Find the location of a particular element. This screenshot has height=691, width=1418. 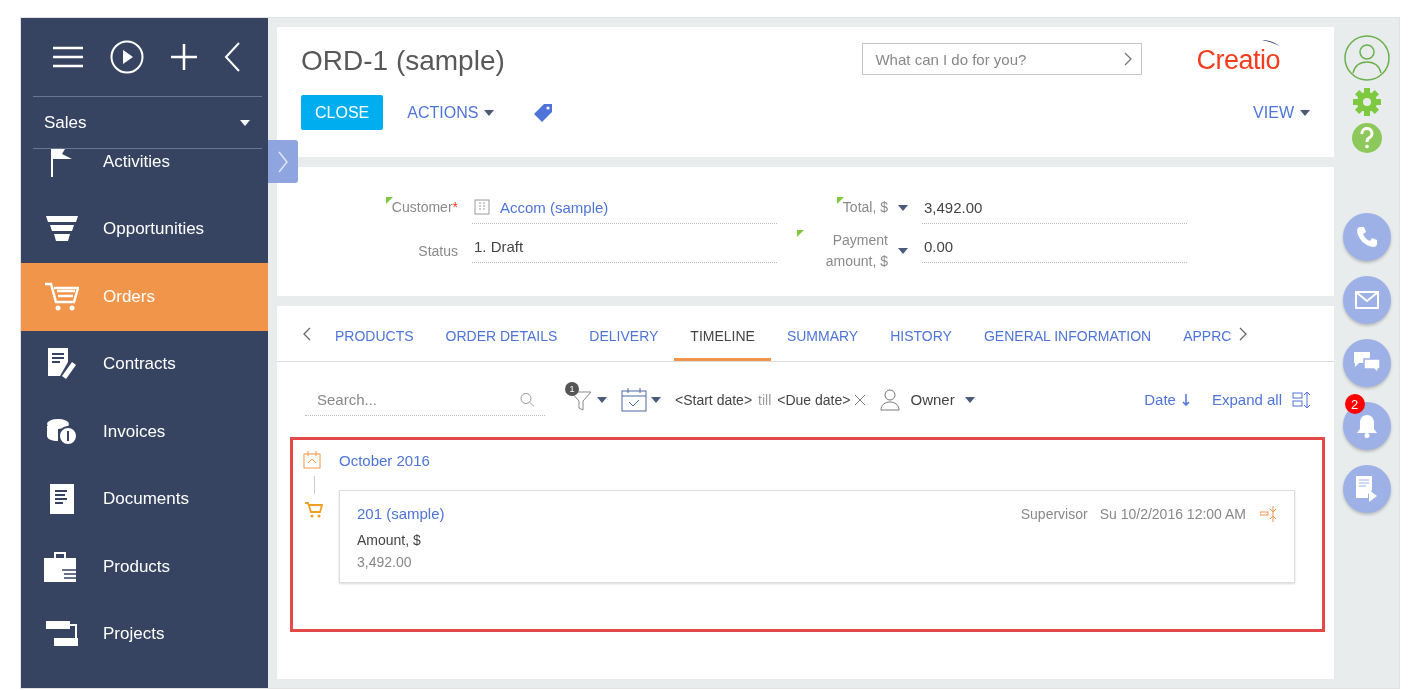

help-icon is located at coordinates (1366, 138).